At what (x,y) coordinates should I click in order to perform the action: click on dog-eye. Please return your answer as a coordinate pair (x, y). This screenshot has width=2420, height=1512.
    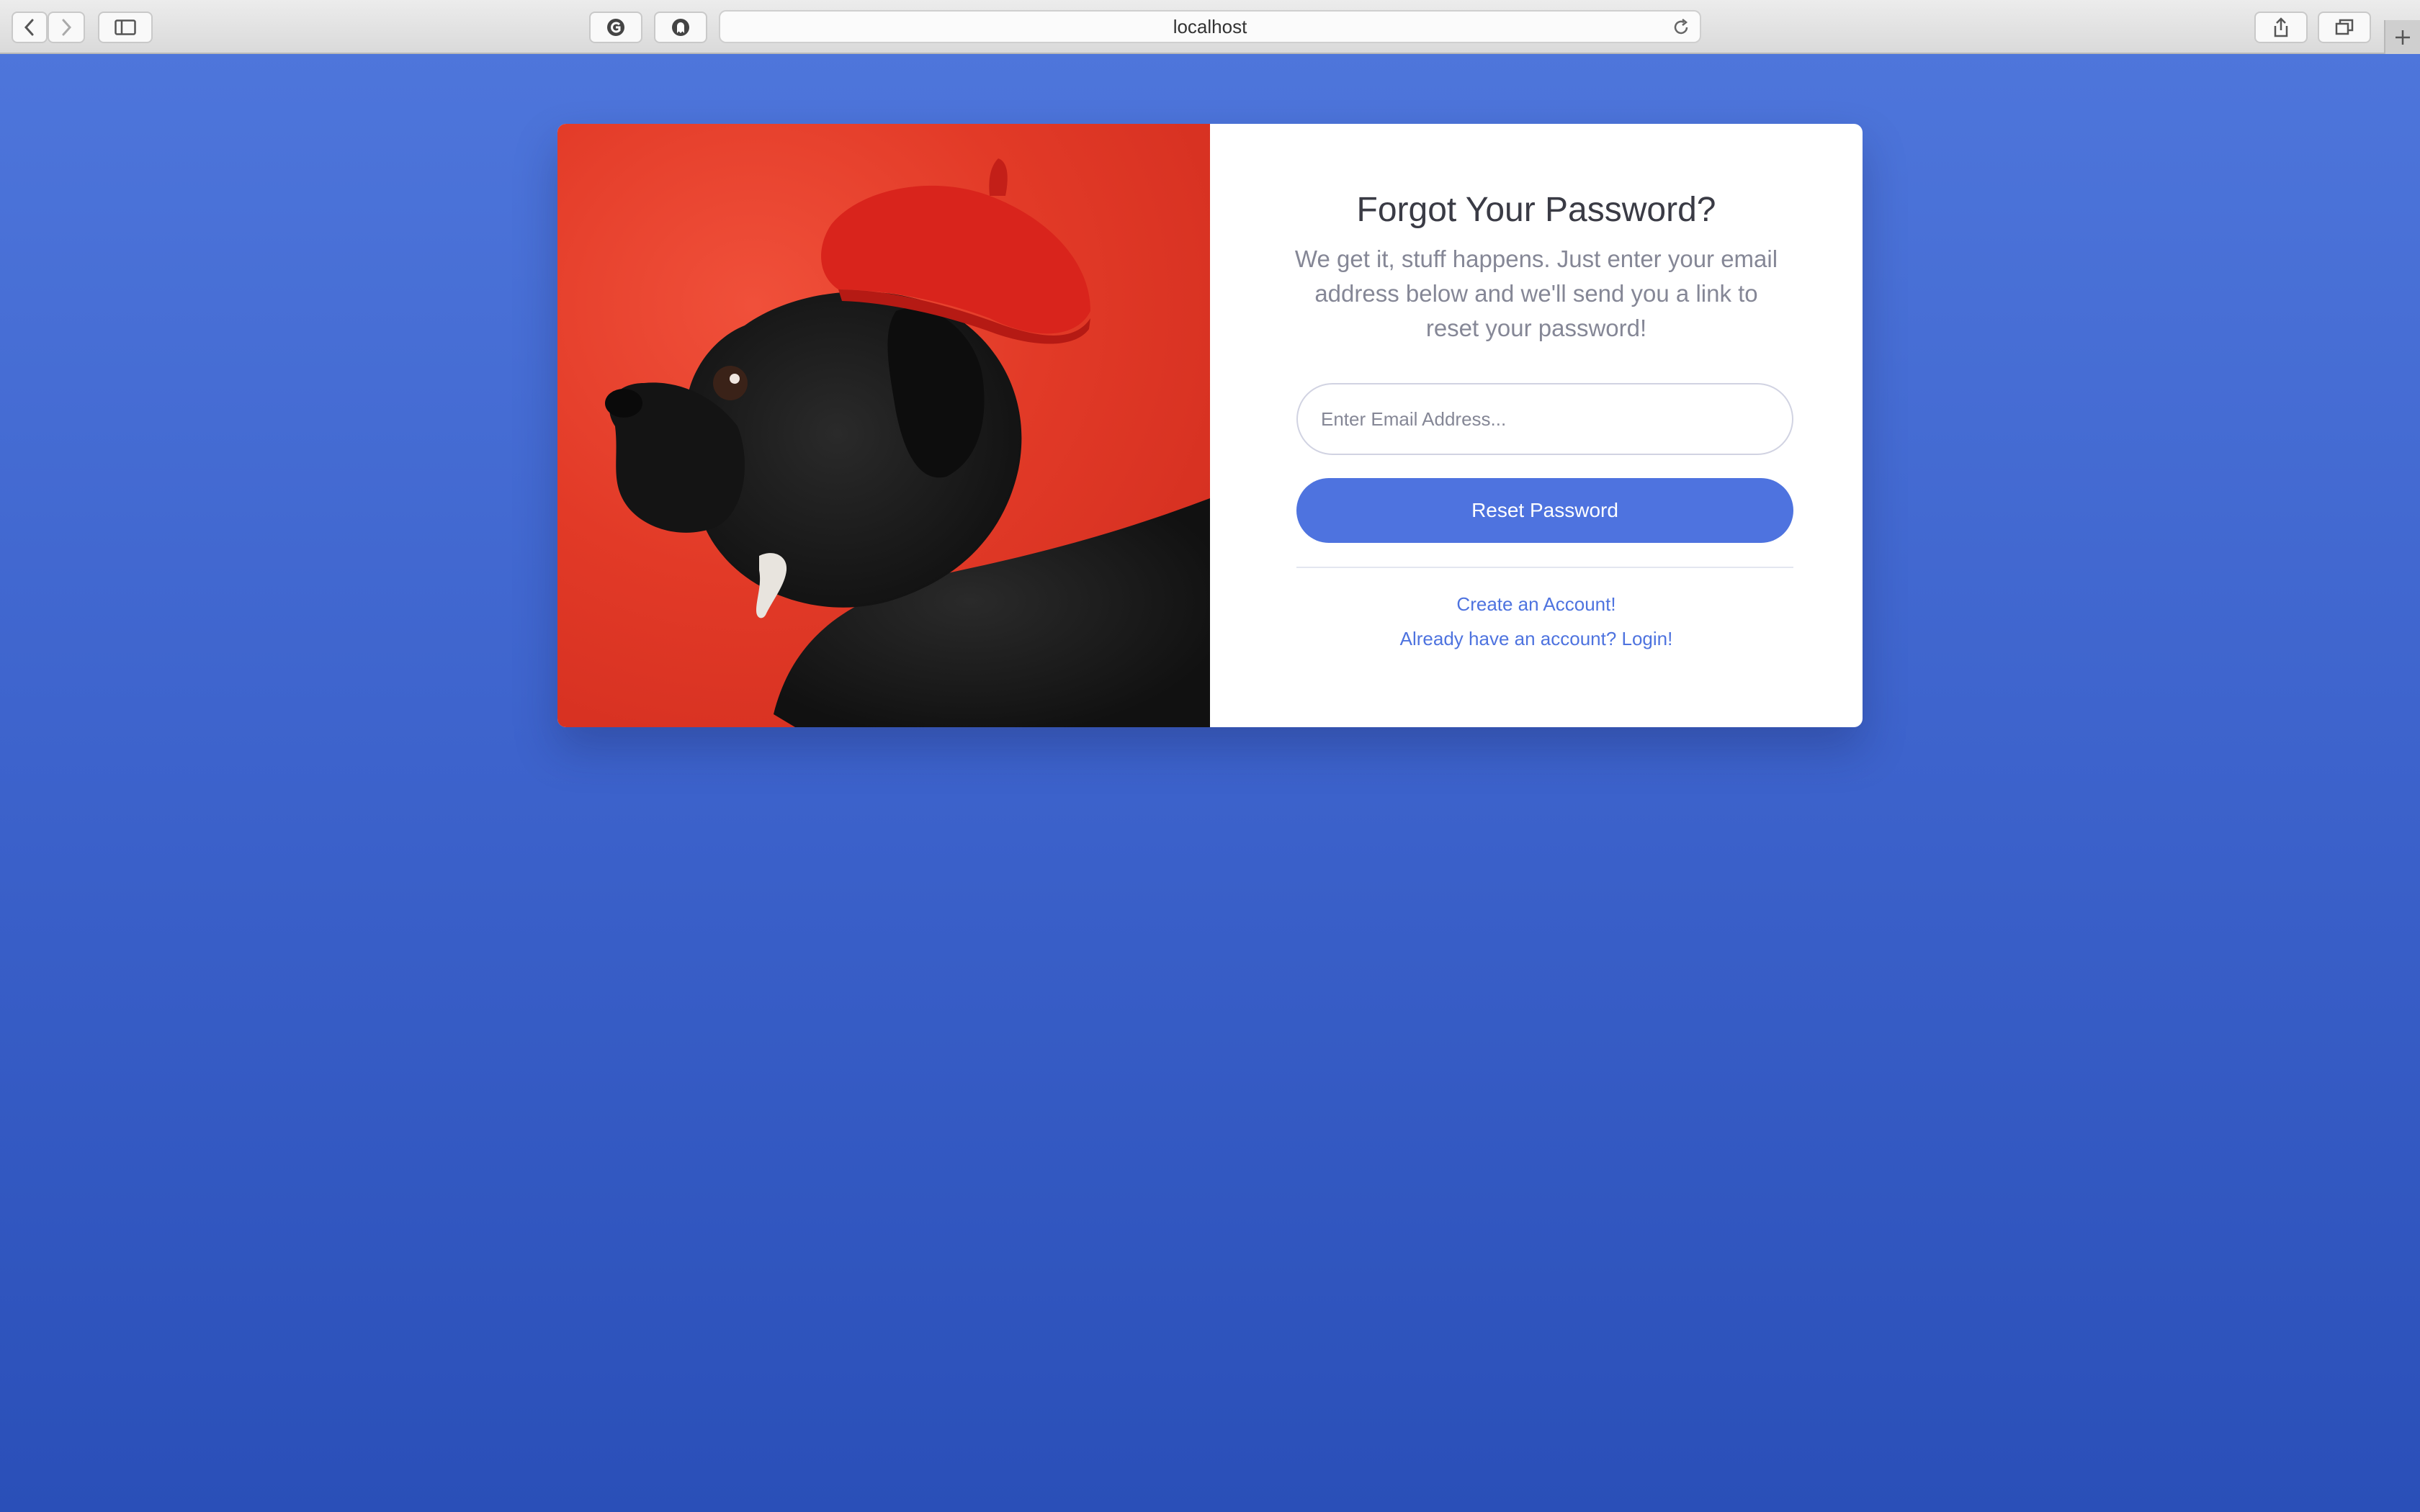
    Looking at the image, I should click on (730, 383).